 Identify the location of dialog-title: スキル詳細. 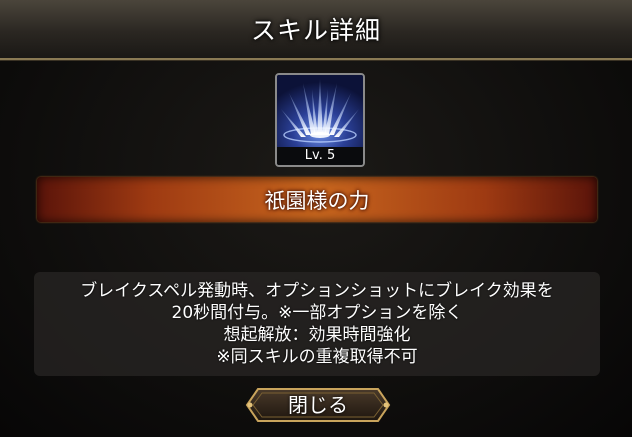
(315, 30).